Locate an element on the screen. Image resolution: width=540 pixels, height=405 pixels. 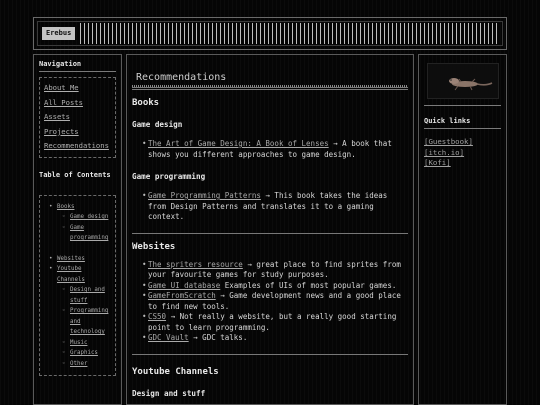
toc-item: Books Game design Game programming is located at coordinates (79, 223).